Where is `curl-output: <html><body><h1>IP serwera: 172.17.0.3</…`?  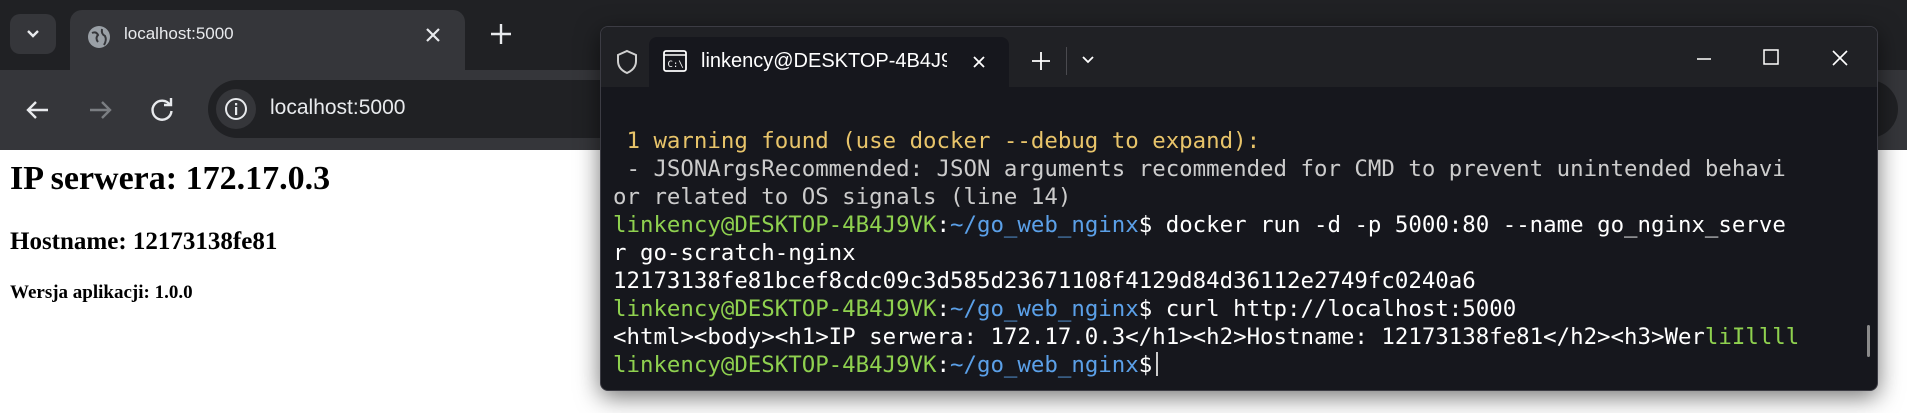 curl-output: <html><body><h1>IP serwera: 172.17.0.3</… is located at coordinates (1159, 337).